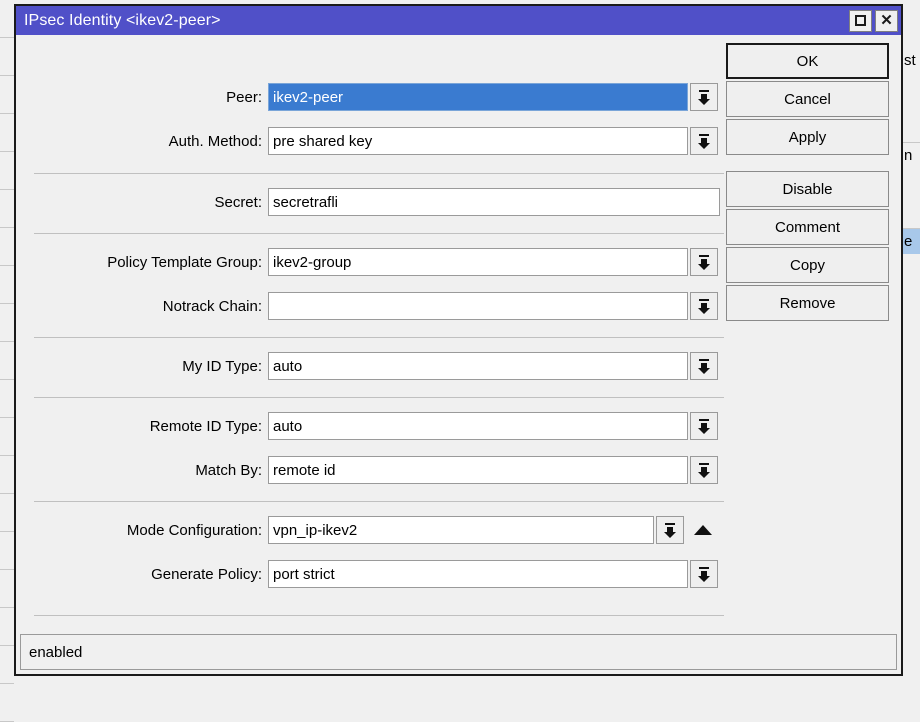 This screenshot has width=920, height=722. What do you see at coordinates (228, 470) in the screenshot?
I see `field-label: Match By:` at bounding box center [228, 470].